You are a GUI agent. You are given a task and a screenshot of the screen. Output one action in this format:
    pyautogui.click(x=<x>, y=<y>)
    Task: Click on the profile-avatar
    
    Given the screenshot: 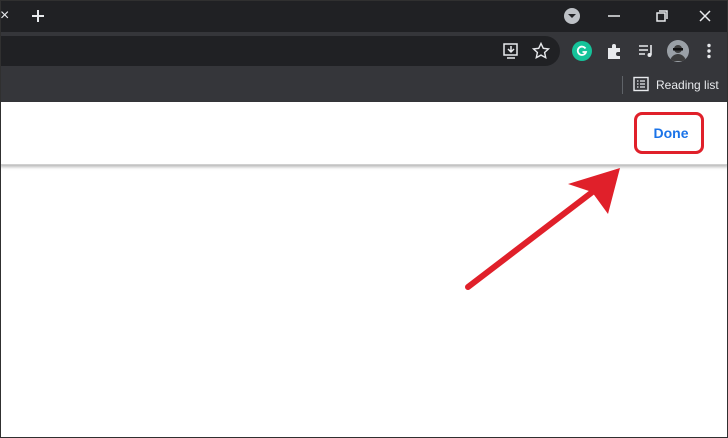 What is the action you would take?
    pyautogui.click(x=678, y=51)
    